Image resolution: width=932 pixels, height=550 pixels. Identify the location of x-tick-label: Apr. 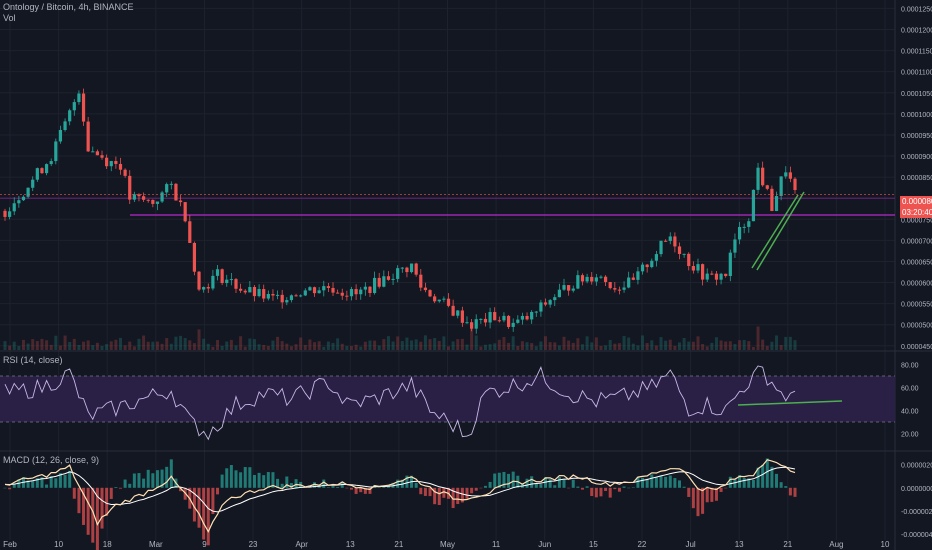
(301, 544).